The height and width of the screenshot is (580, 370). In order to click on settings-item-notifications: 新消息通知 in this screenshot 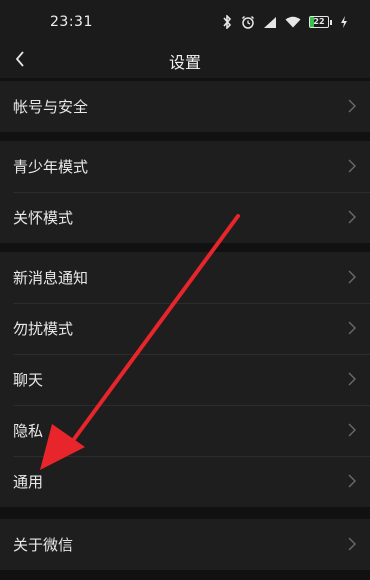, I will do `click(185, 277)`.